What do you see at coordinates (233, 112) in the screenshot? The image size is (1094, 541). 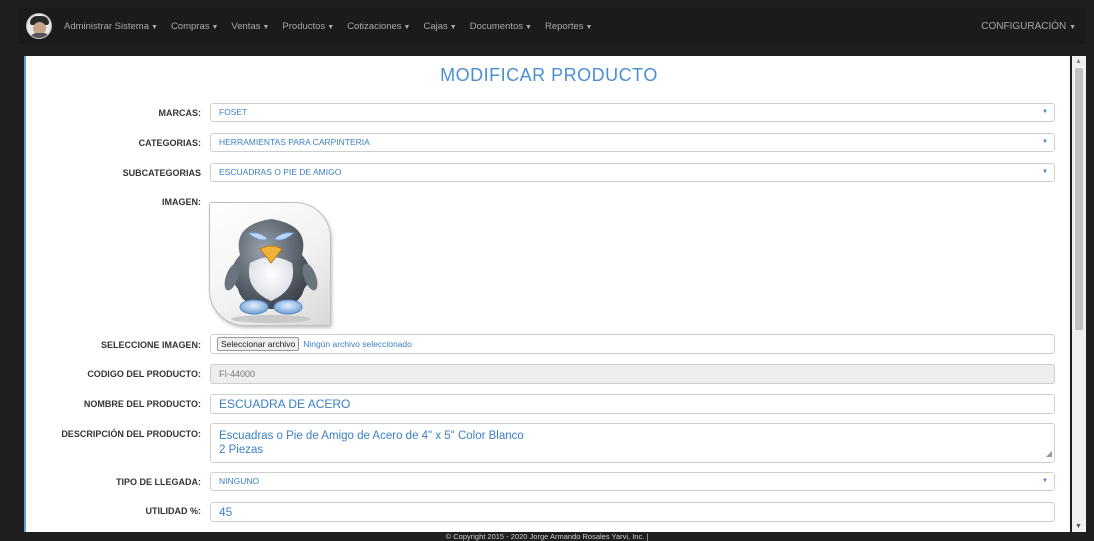 I see `marcas-value: FOSET` at bounding box center [233, 112].